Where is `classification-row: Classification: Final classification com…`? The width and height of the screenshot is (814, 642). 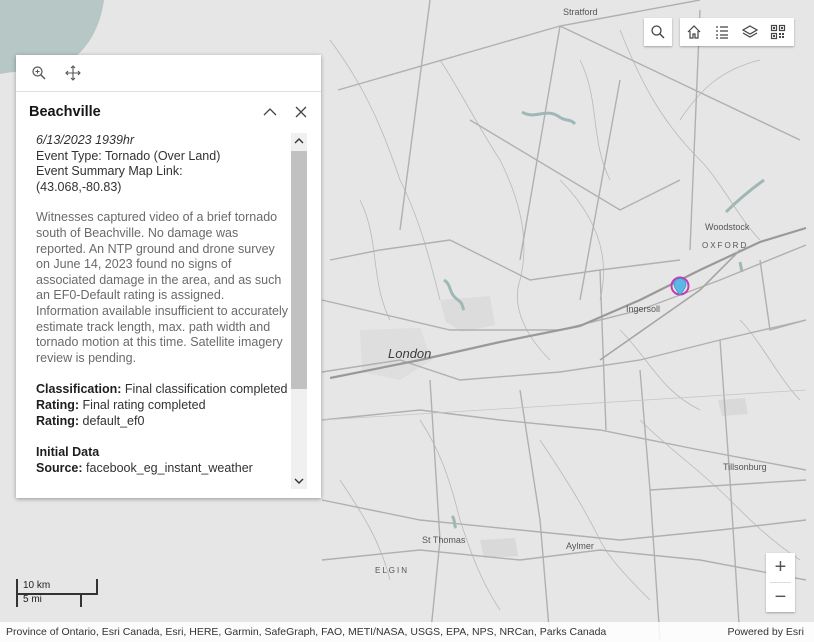
classification-row: Classification: Final classification com… is located at coordinates (163, 390).